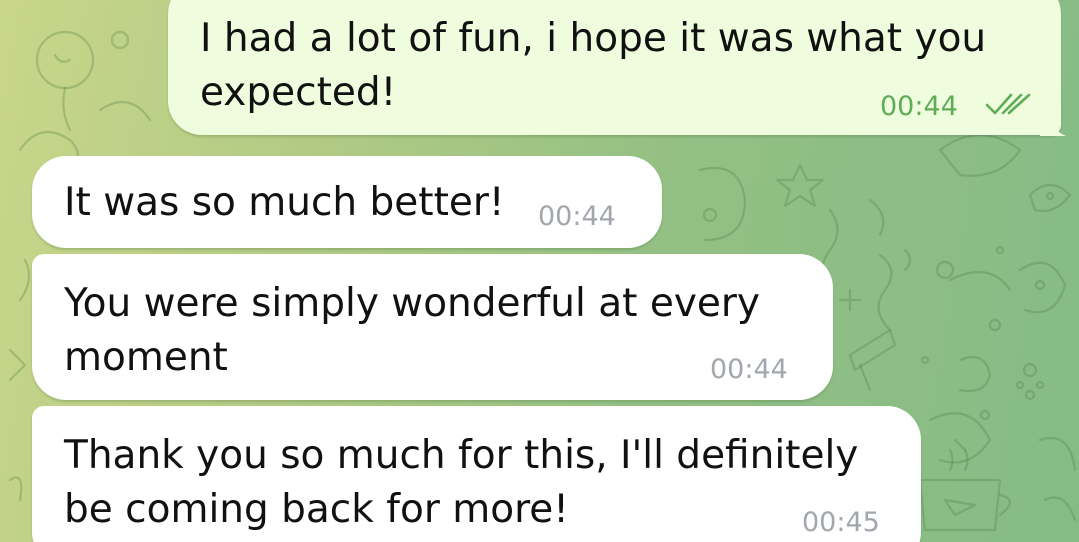 The width and height of the screenshot is (1079, 542). Describe the element at coordinates (841, 522) in the screenshot. I see `message-timestamp: 00:45` at that location.